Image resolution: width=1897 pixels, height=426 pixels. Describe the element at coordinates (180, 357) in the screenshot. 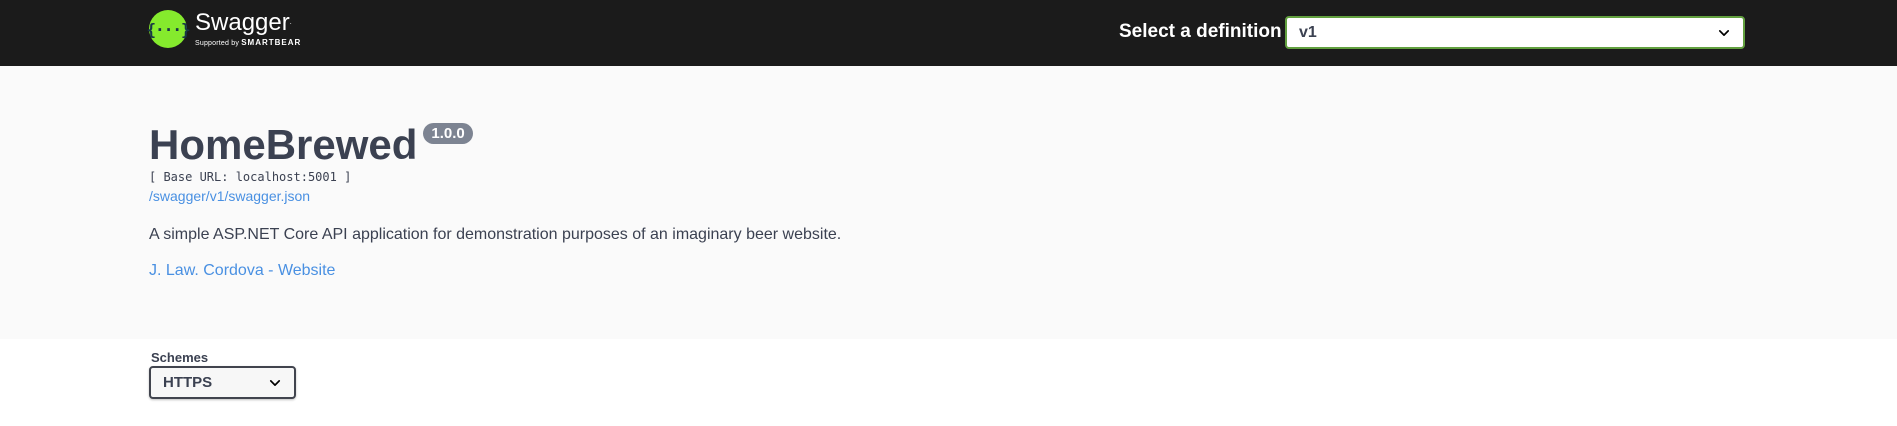

I see `schemes-label: Schemes` at that location.